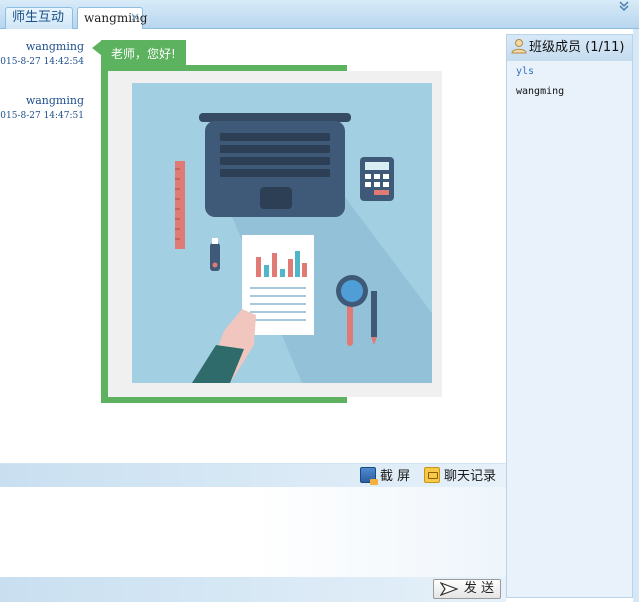 This screenshot has width=639, height=602. What do you see at coordinates (470, 476) in the screenshot?
I see `chat-history-label: 聊天记录` at bounding box center [470, 476].